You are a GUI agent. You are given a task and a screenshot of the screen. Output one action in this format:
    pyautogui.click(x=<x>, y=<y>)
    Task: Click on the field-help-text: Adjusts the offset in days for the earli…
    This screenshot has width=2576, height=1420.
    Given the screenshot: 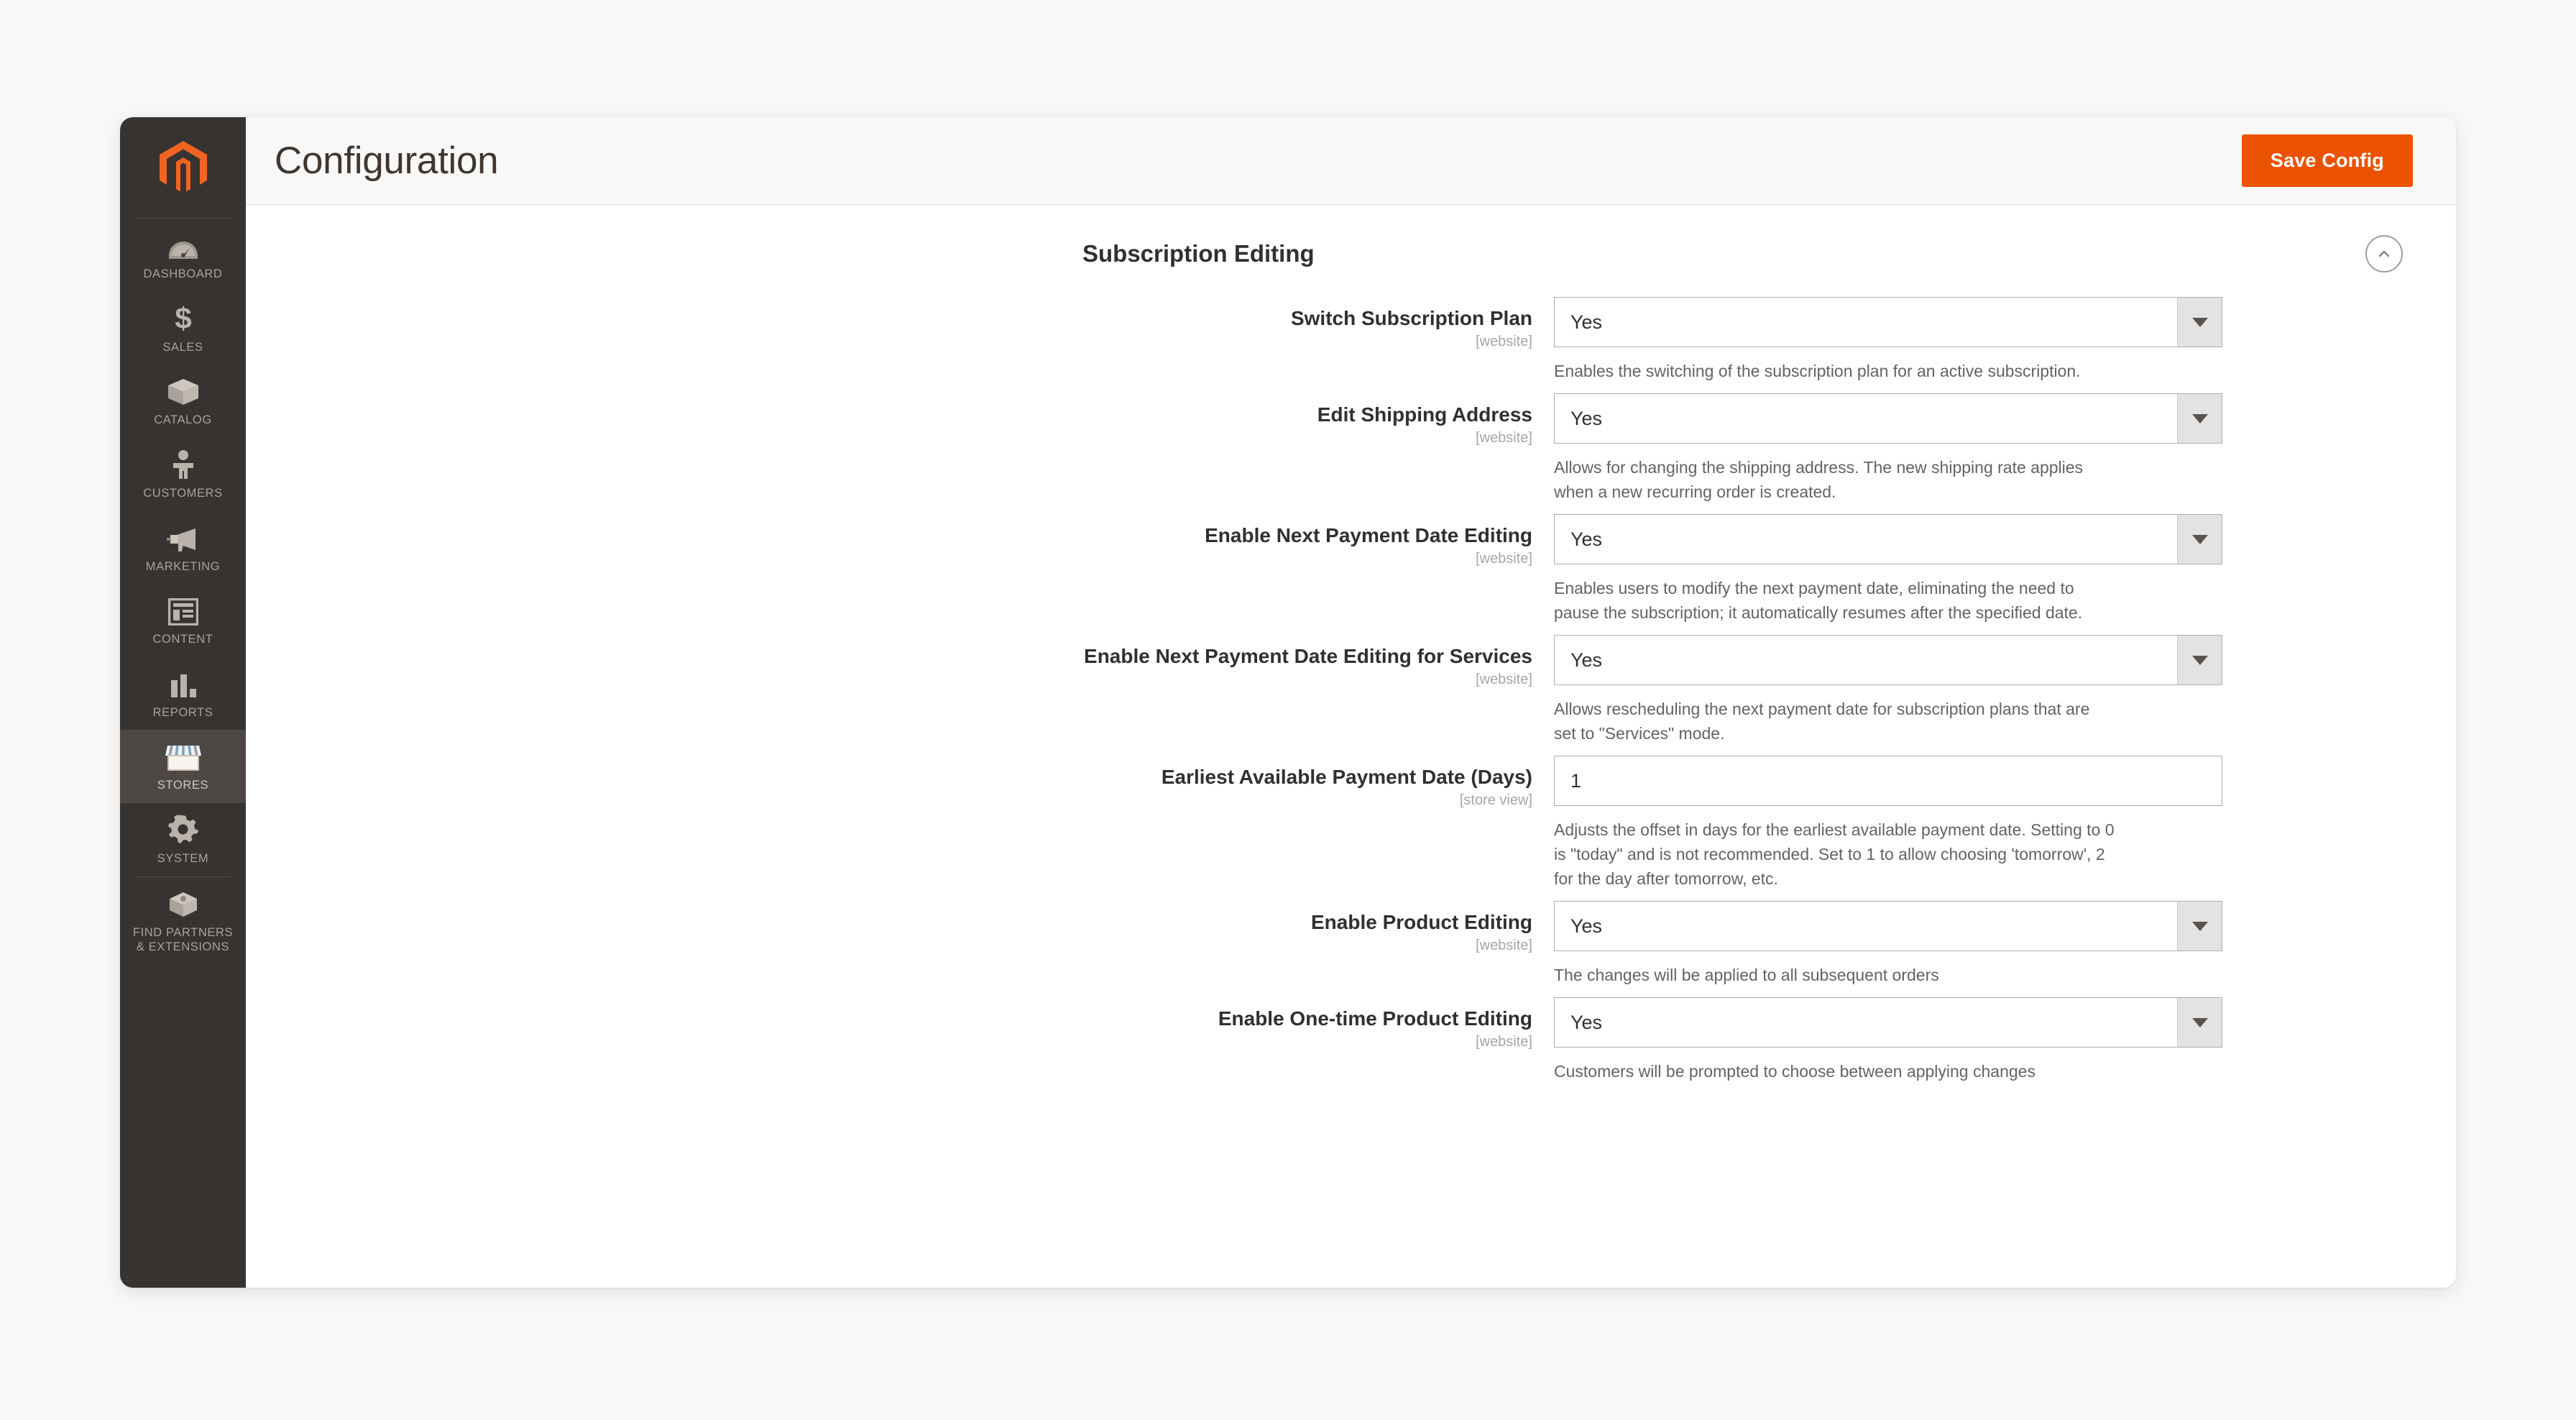 What is the action you would take?
    pyautogui.click(x=1888, y=854)
    